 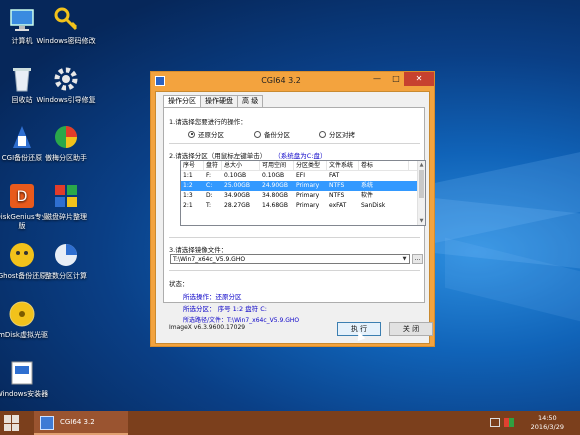 I want to click on tab-advanced: 高 级, so click(x=250, y=101).